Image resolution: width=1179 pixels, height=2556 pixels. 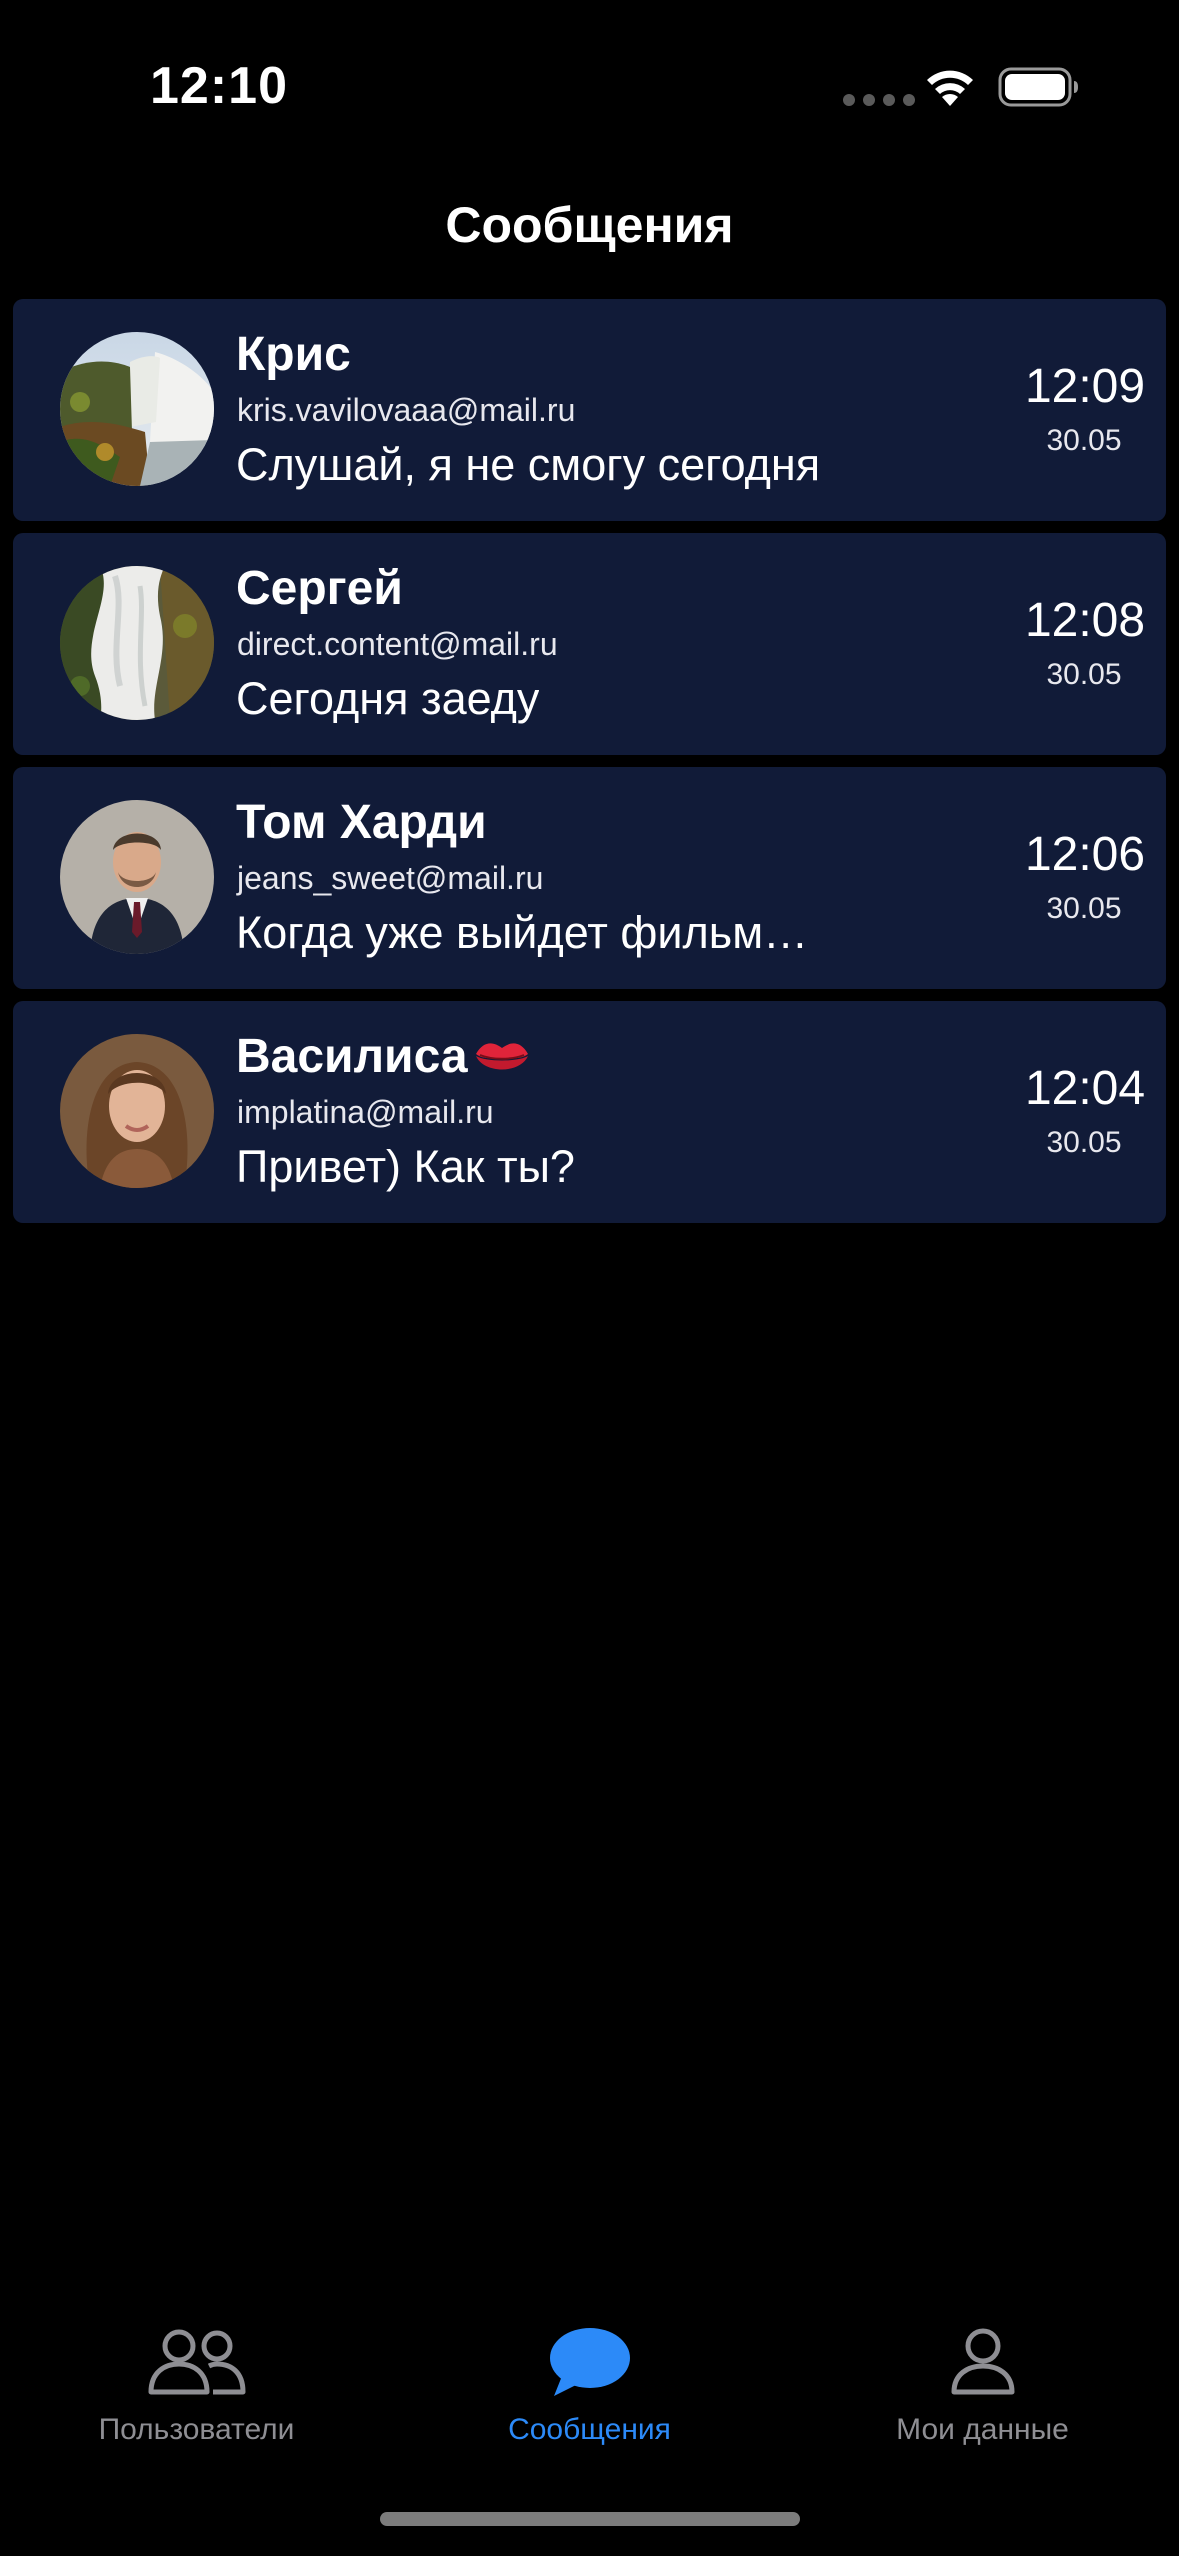 I want to click on battery-icon, so click(x=1038, y=87).